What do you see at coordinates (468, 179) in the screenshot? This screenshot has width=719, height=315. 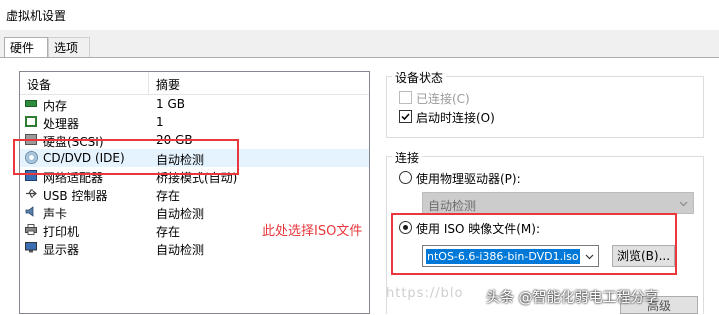 I see `physical-drive-label: 使用物理驱动器(P):` at bounding box center [468, 179].